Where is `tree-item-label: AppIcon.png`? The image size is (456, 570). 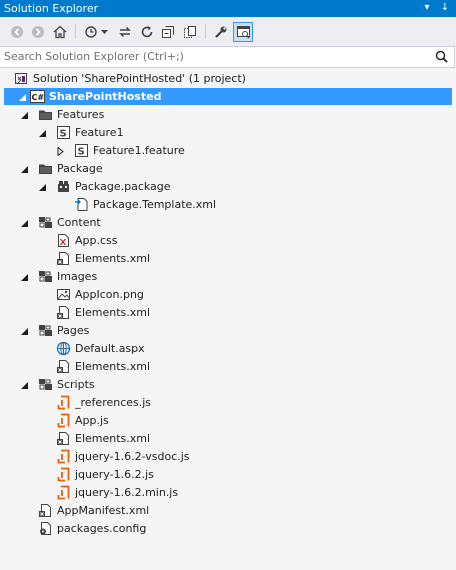 tree-item-label: AppIcon.png is located at coordinates (109, 294).